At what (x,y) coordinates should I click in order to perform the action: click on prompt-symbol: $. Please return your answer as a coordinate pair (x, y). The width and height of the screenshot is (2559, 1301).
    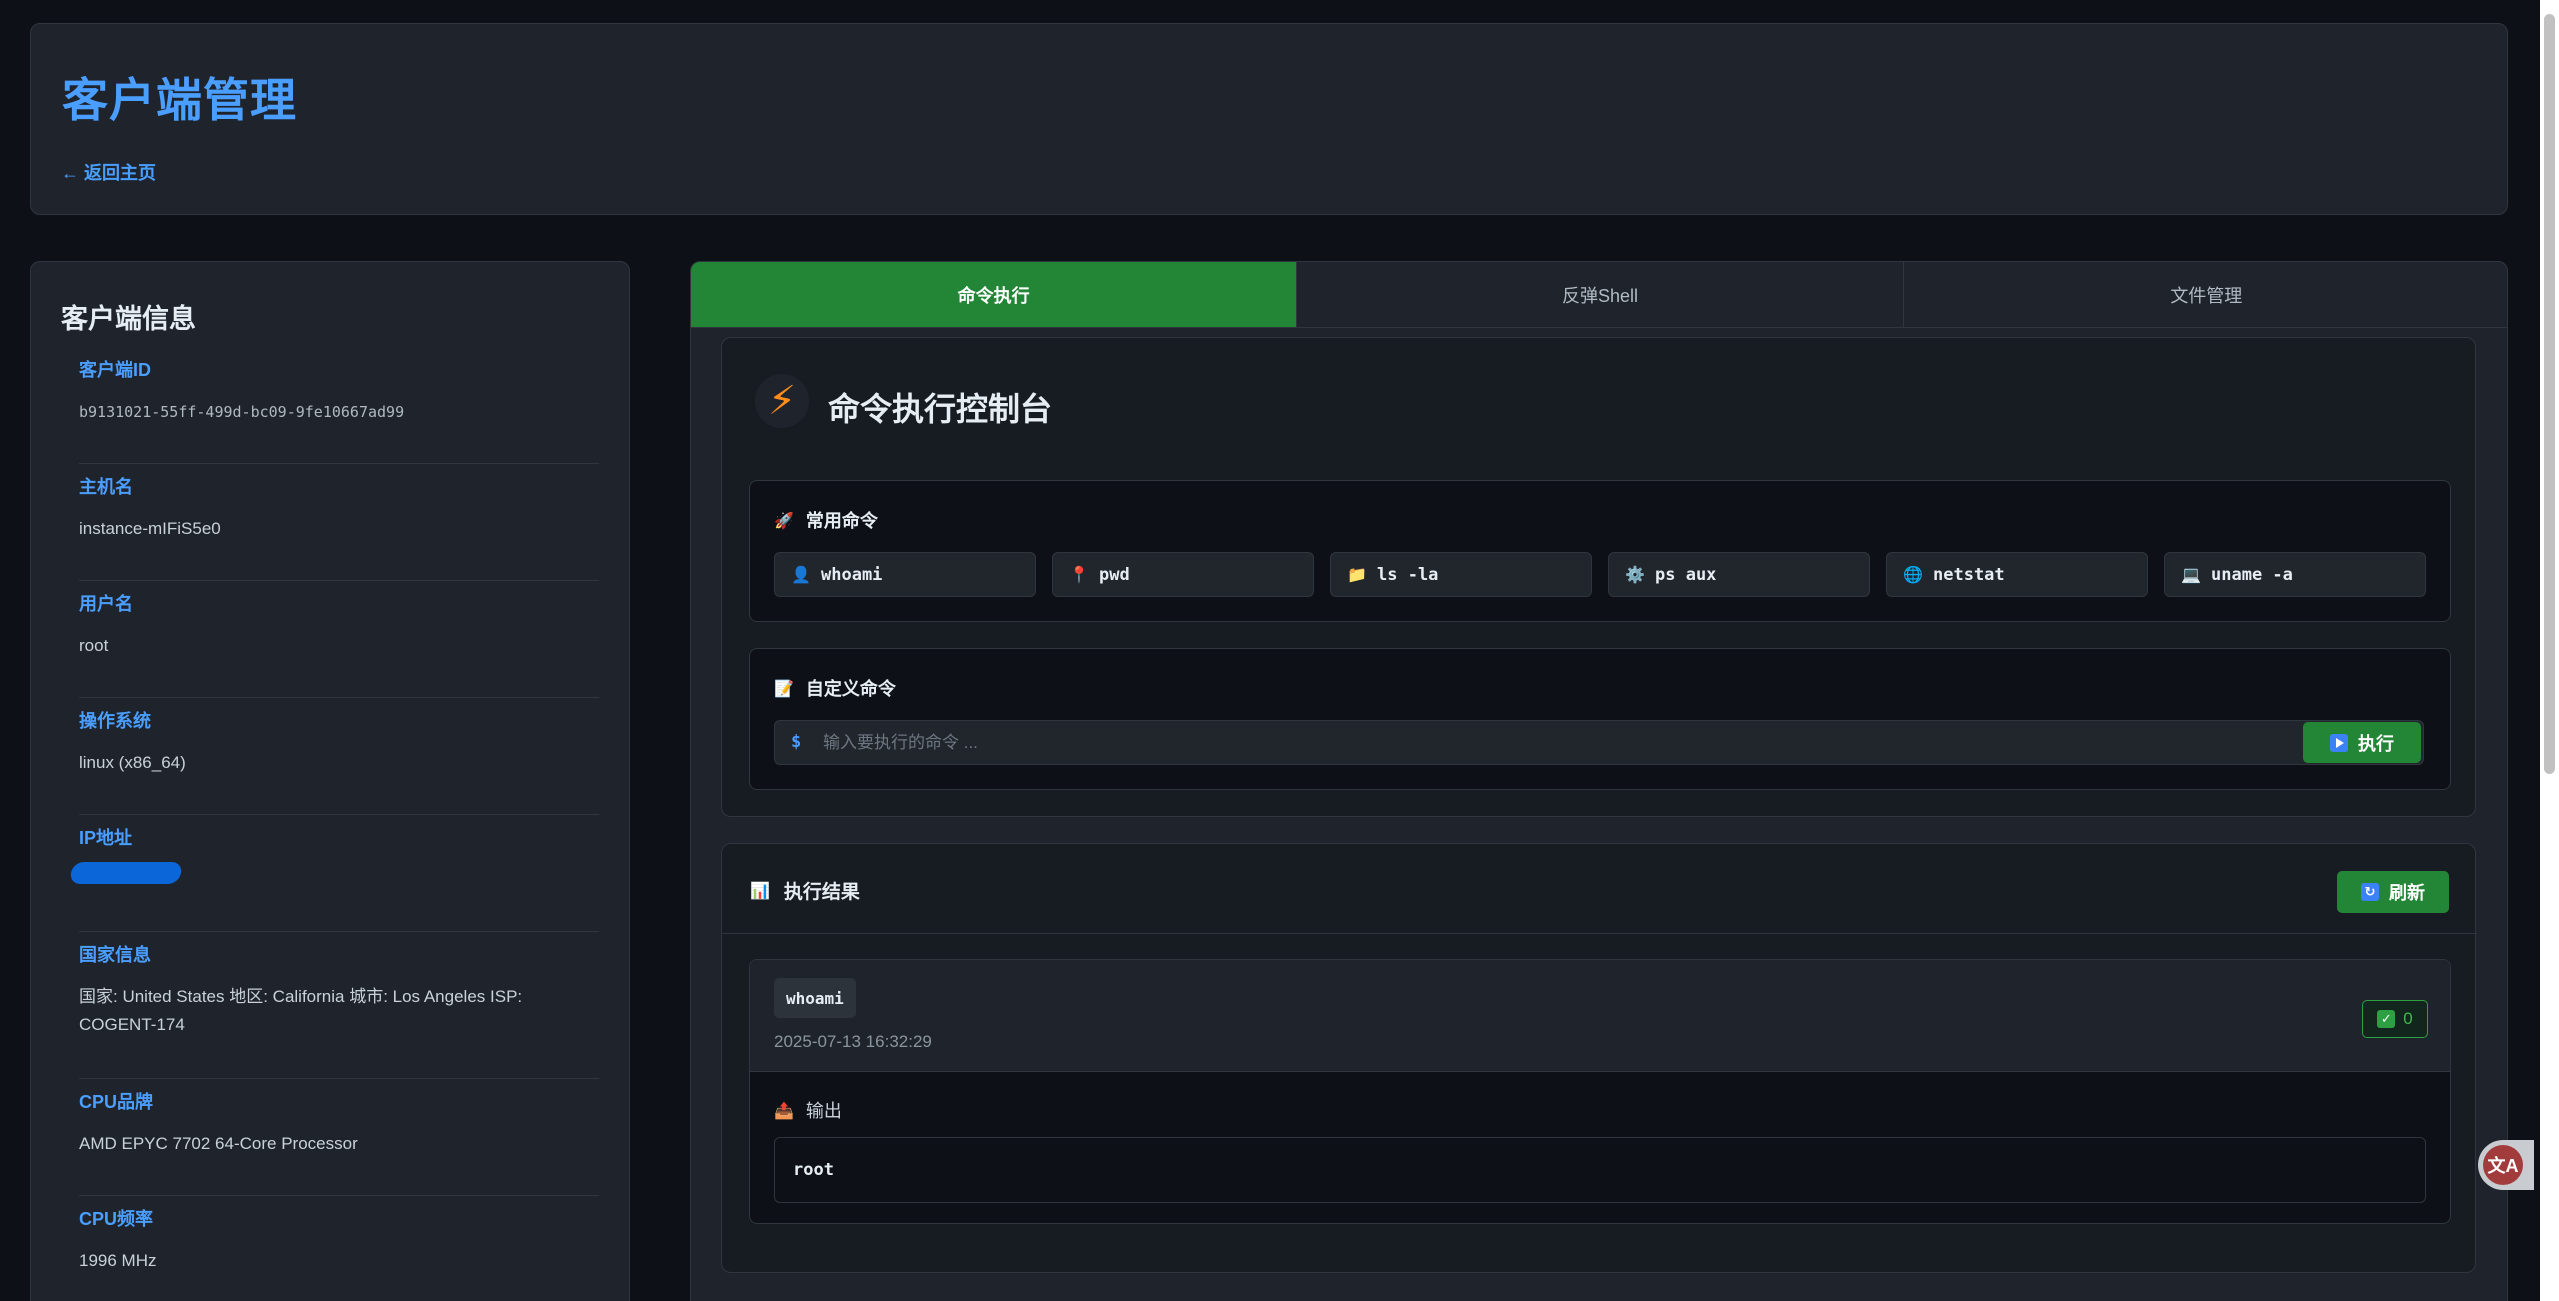
    Looking at the image, I should click on (796, 742).